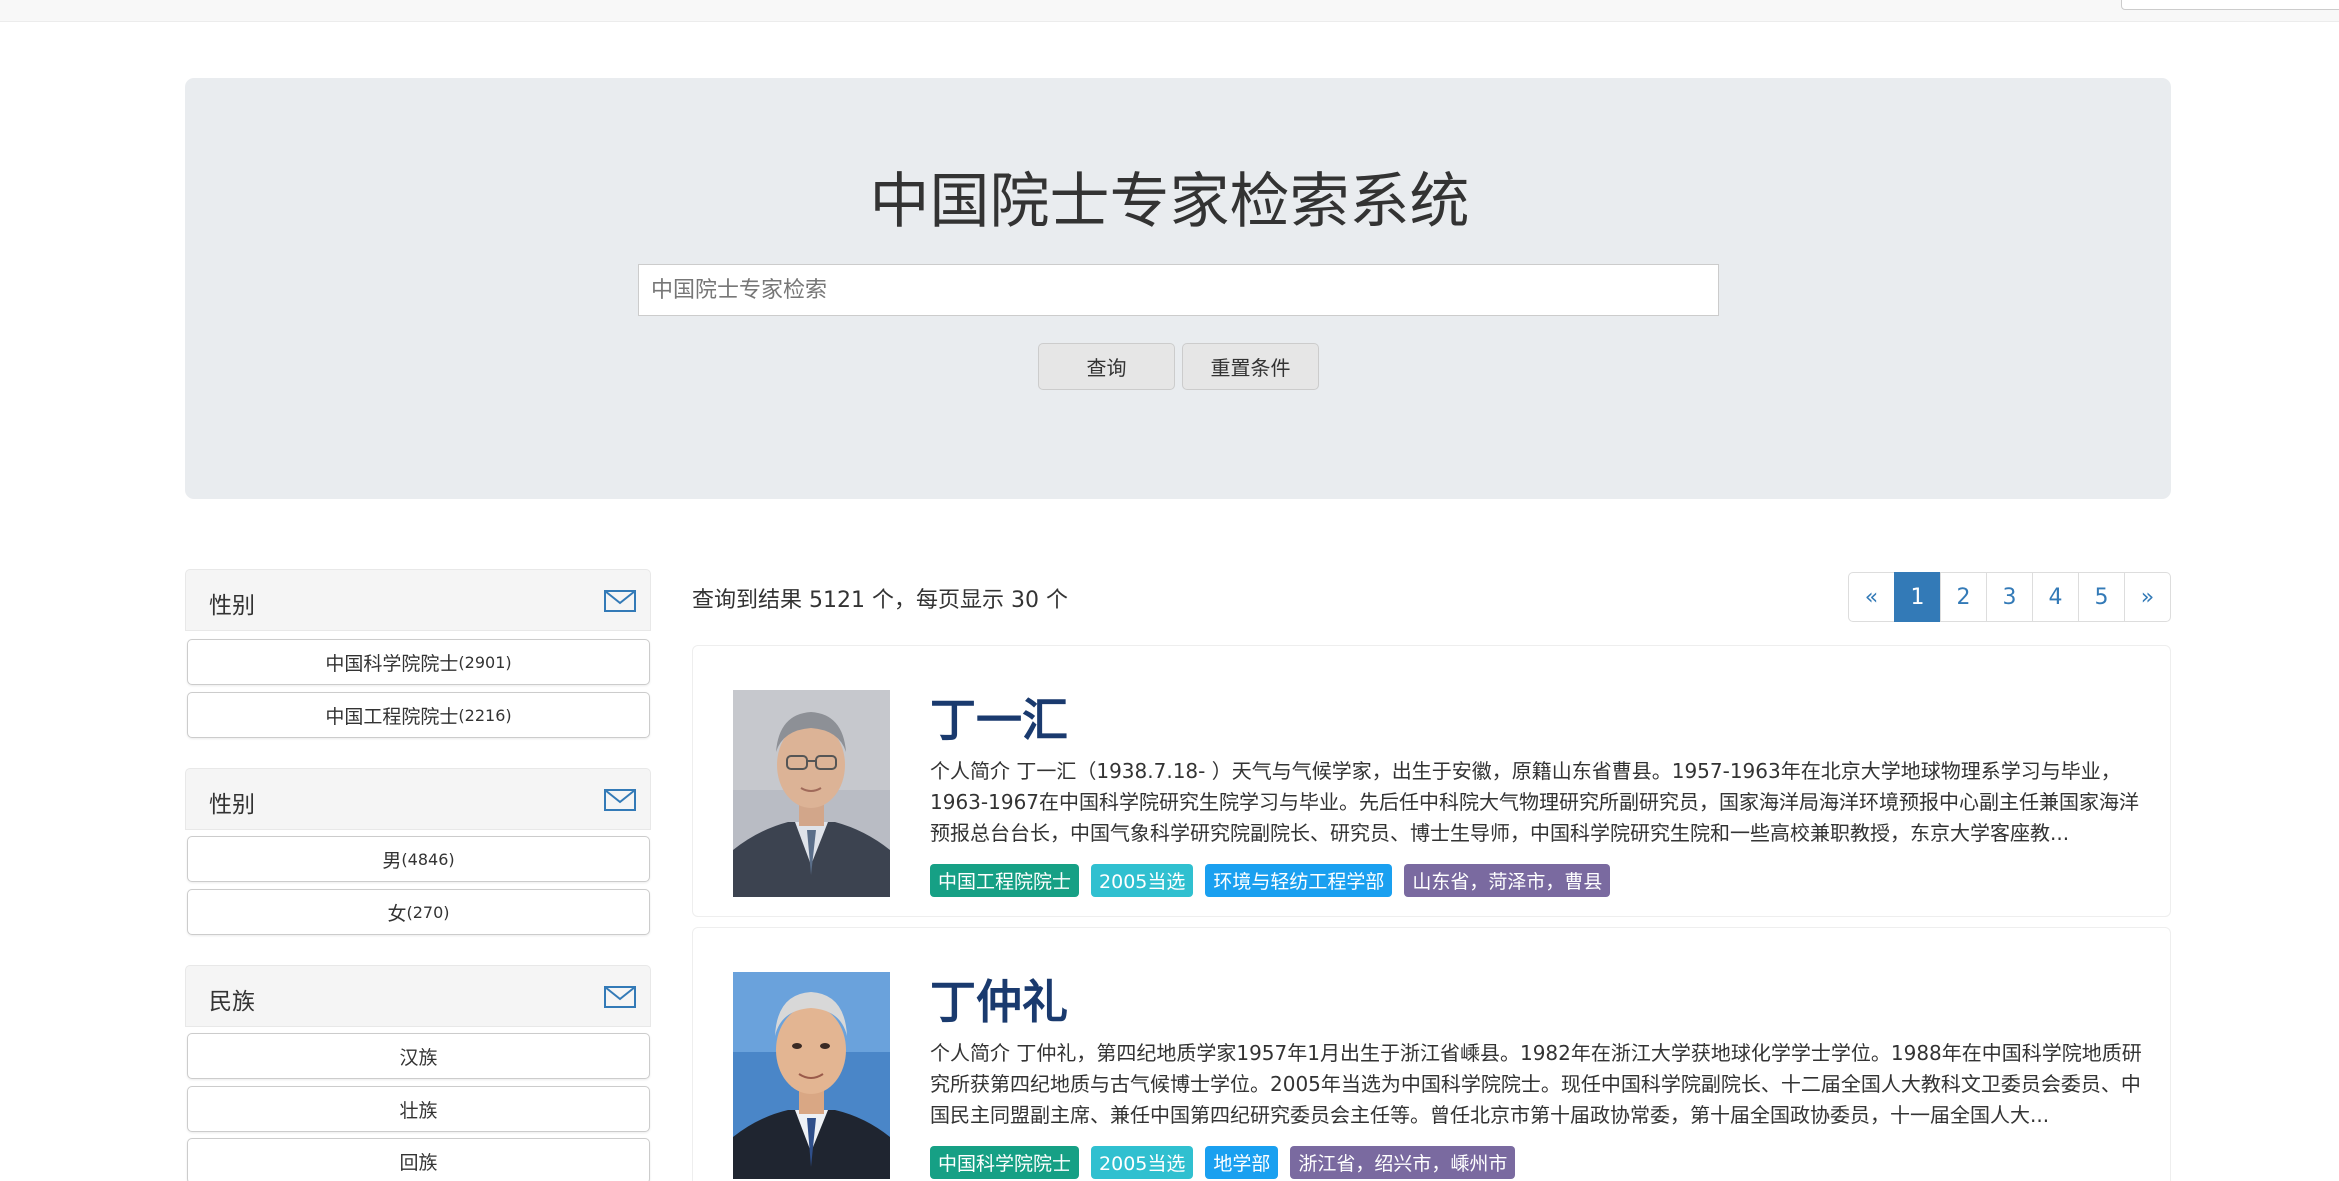  What do you see at coordinates (1178, 290) in the screenshot?
I see `search-input` at bounding box center [1178, 290].